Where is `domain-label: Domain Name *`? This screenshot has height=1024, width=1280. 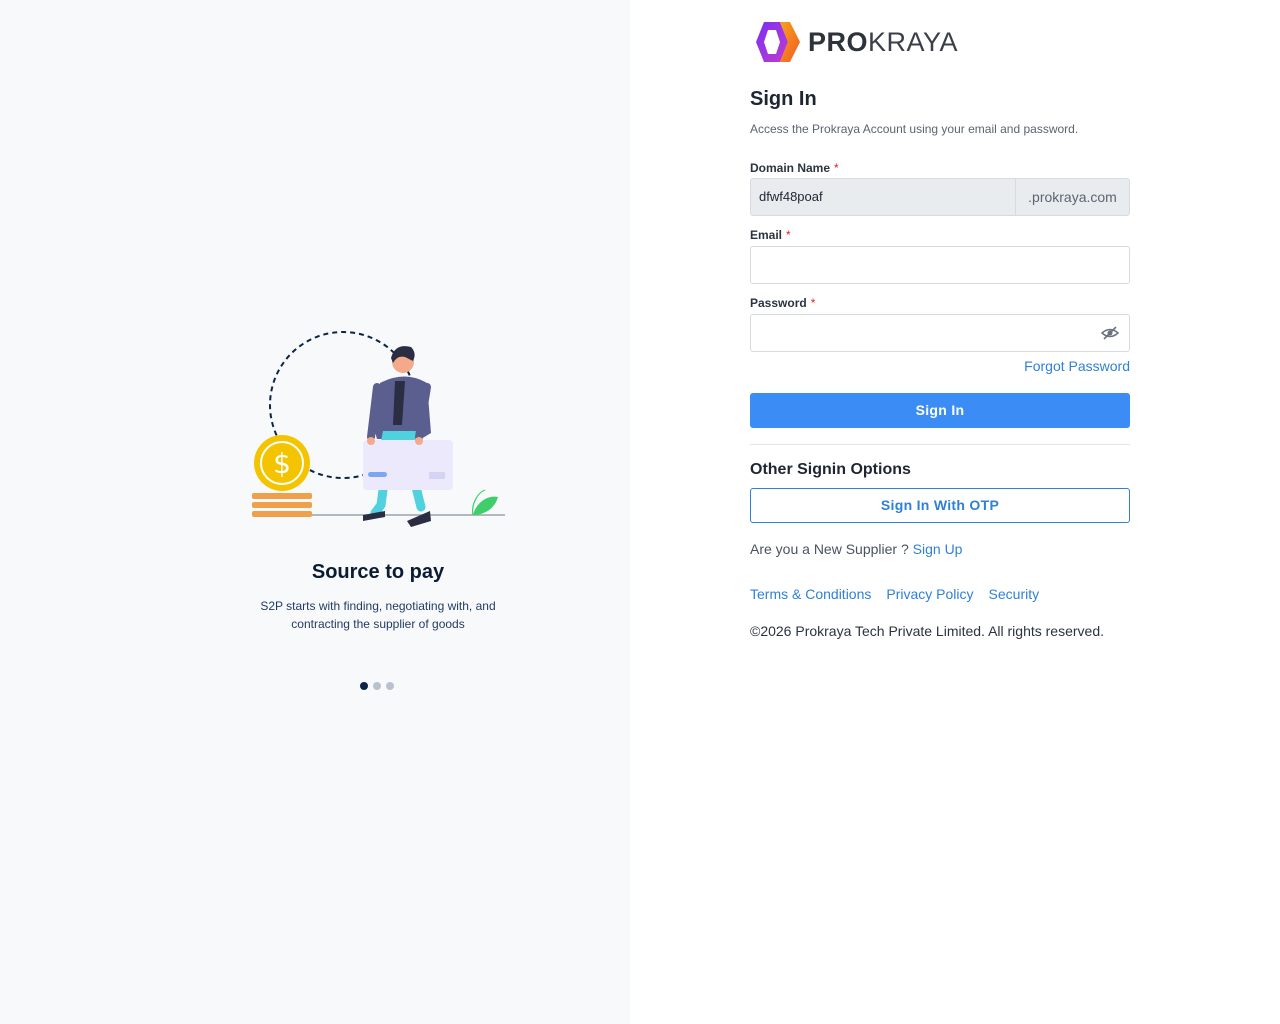
domain-label: Domain Name * is located at coordinates (794, 168).